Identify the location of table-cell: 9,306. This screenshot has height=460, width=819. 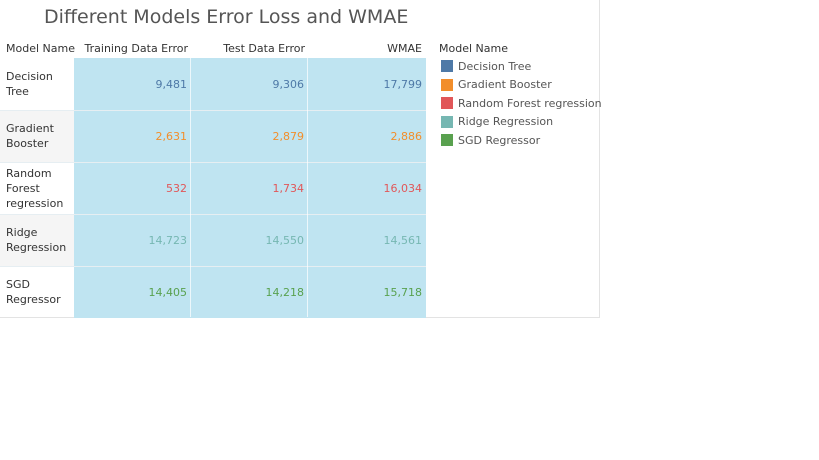
(249, 84).